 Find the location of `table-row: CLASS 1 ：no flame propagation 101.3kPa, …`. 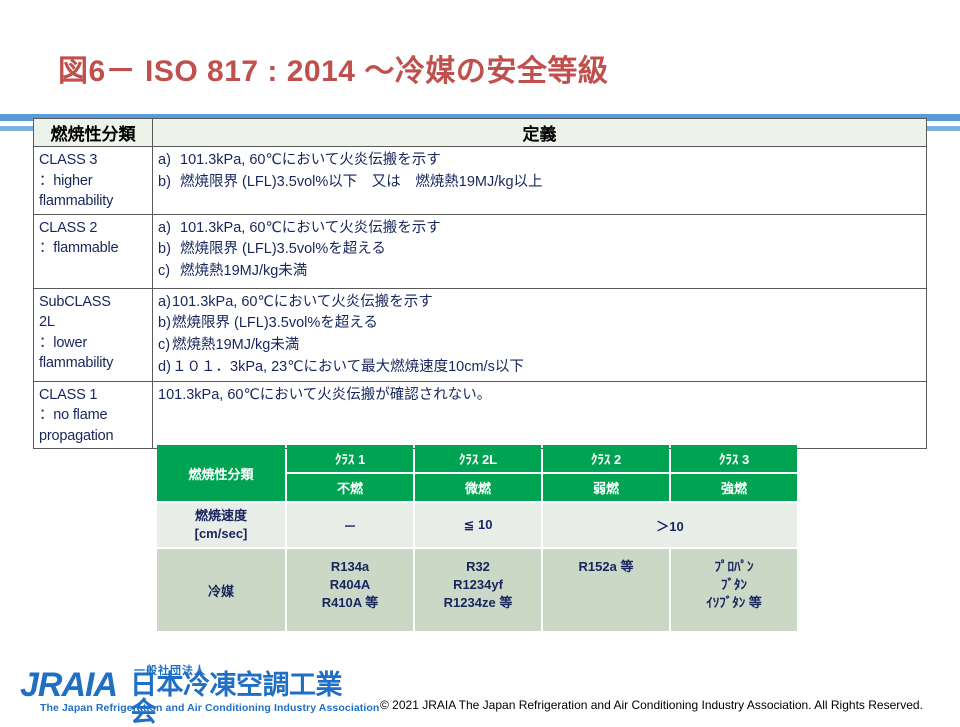

table-row: CLASS 1 ：no flame propagation 101.3kPa, … is located at coordinates (480, 415).